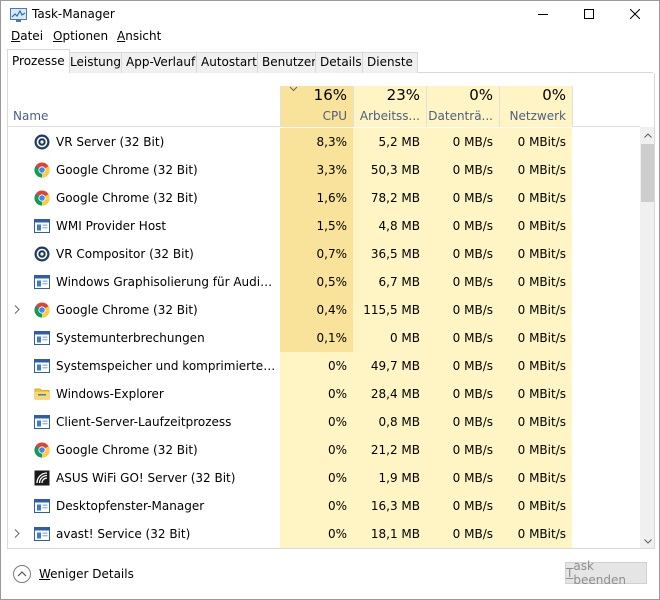  Describe the element at coordinates (161, 62) in the screenshot. I see `tab-app-verlauf: App-Verlauf` at that location.